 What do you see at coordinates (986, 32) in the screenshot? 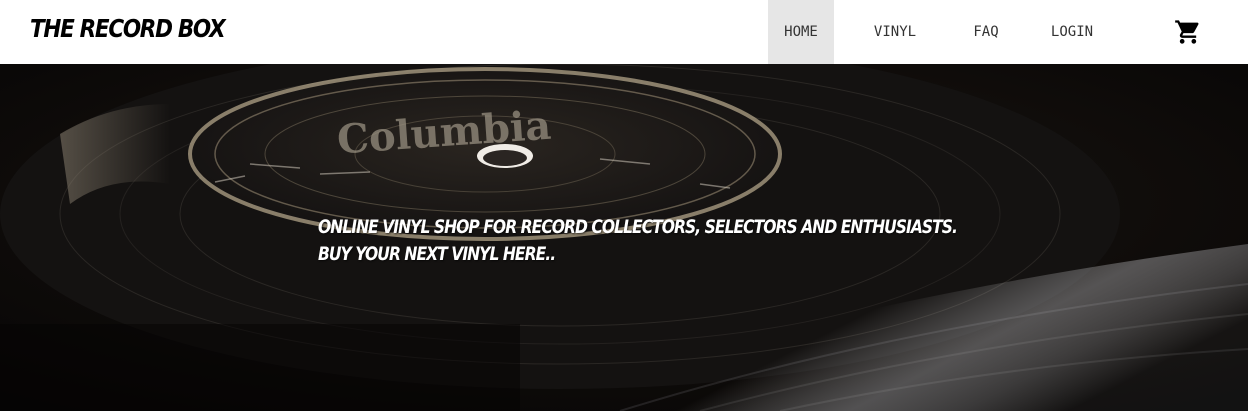
I see `nav-faq: FAQ` at bounding box center [986, 32].